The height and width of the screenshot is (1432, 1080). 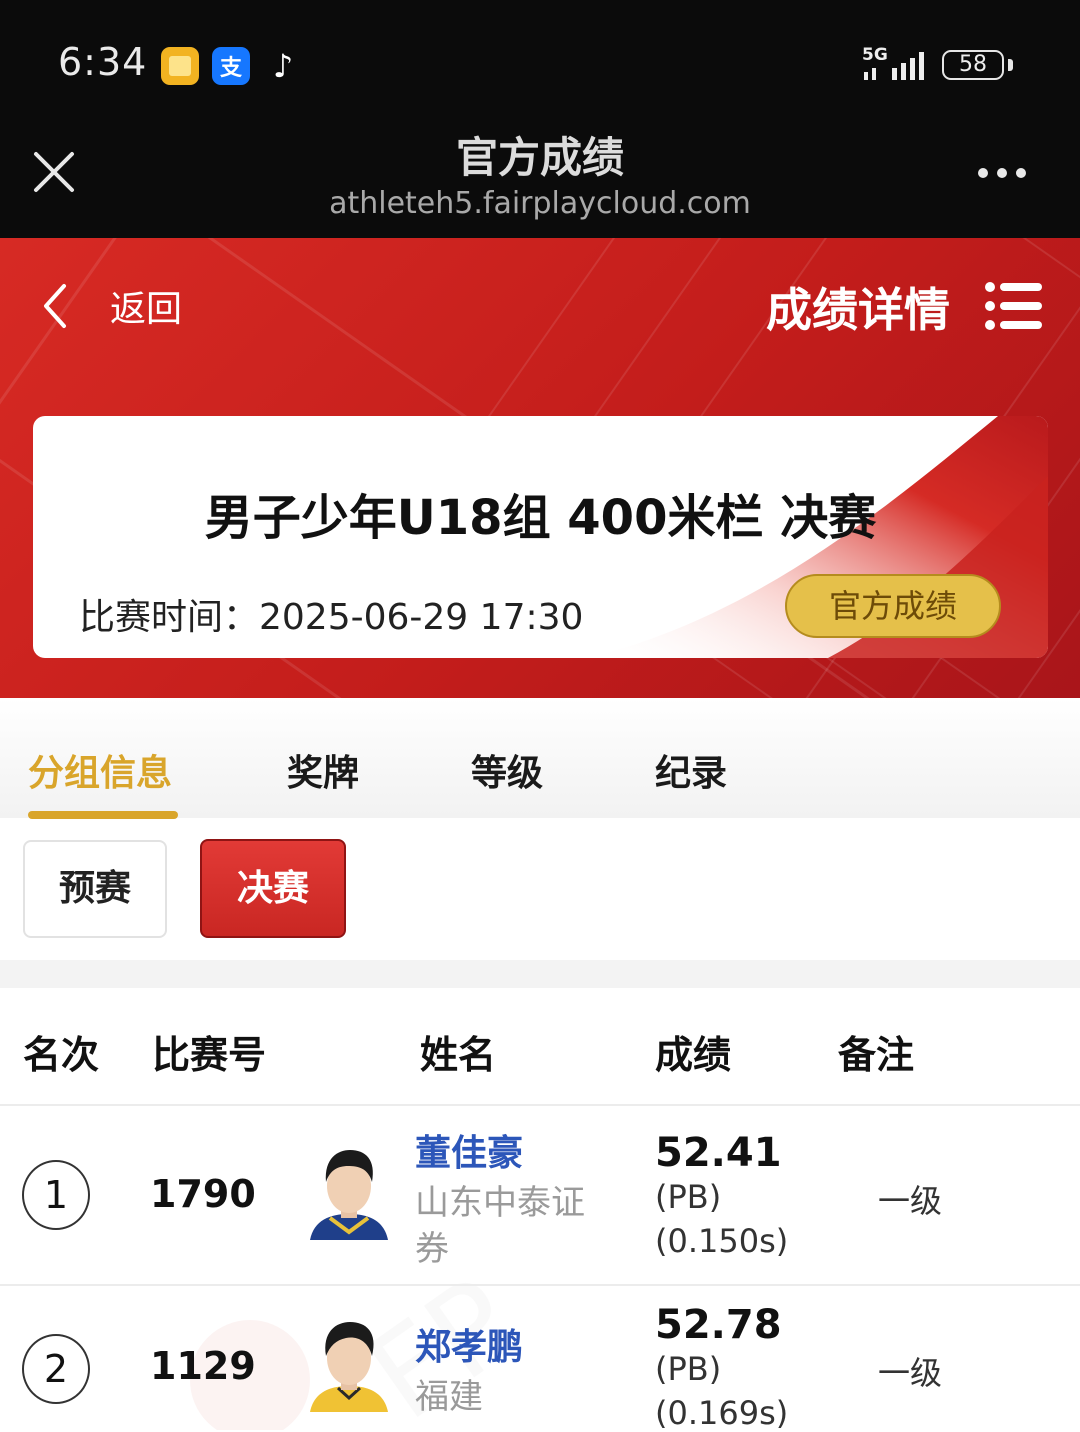 I want to click on athlete-team: 山东中泰证券, so click(x=500, y=1226).